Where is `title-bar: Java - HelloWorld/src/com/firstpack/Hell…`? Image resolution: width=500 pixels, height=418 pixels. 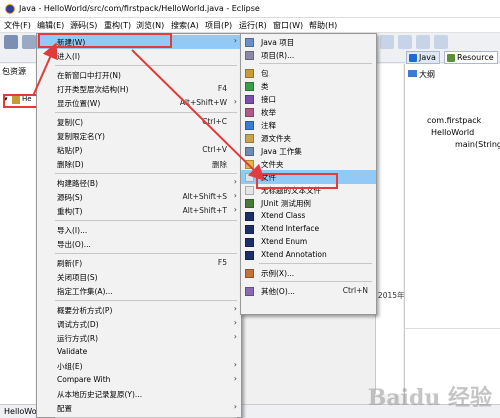 title-bar: Java - HelloWorld/src/com/firstpack/Hell… is located at coordinates (250, 9).